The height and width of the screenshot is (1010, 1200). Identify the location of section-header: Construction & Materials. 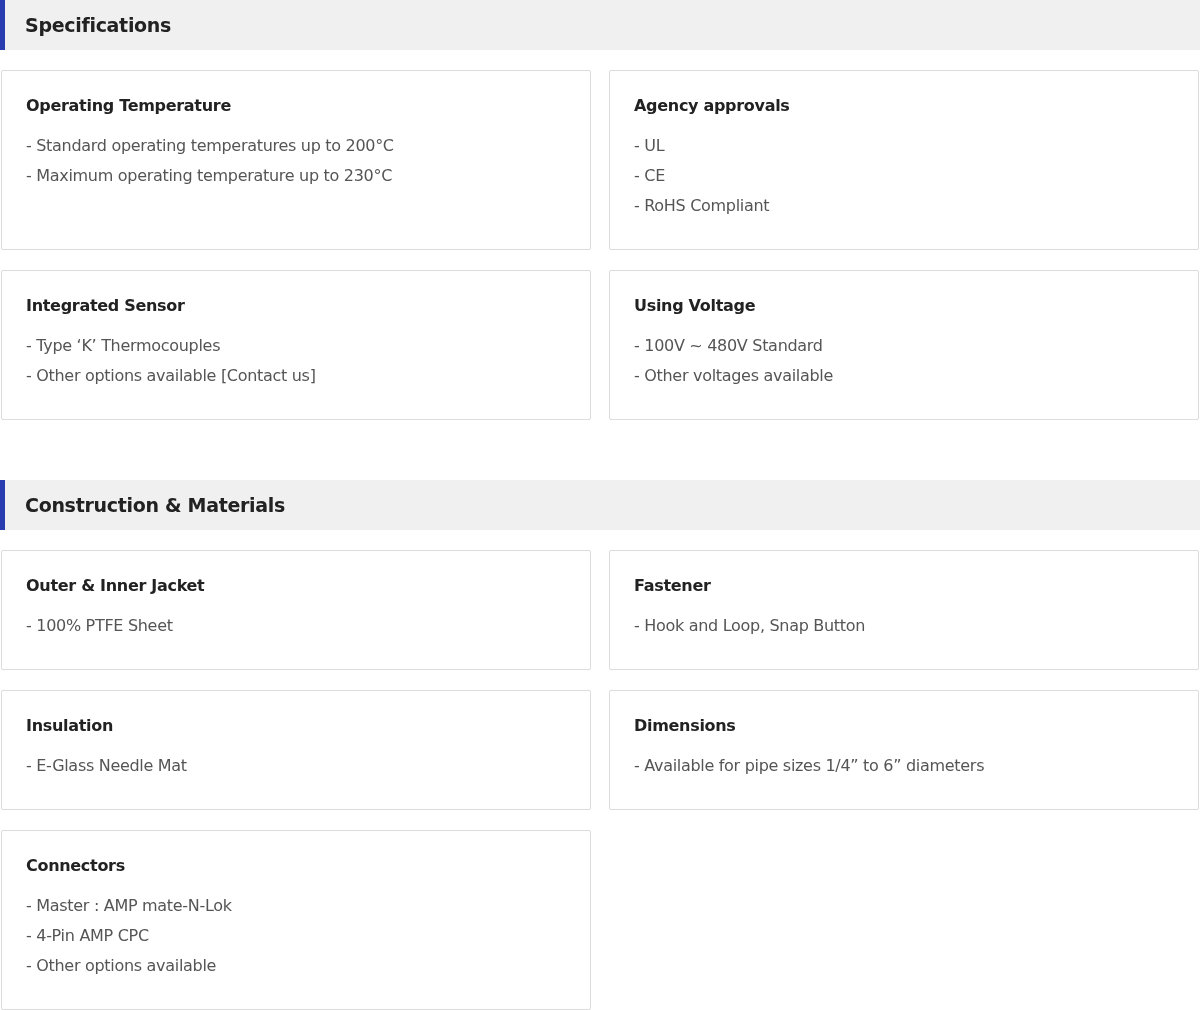
(600, 505).